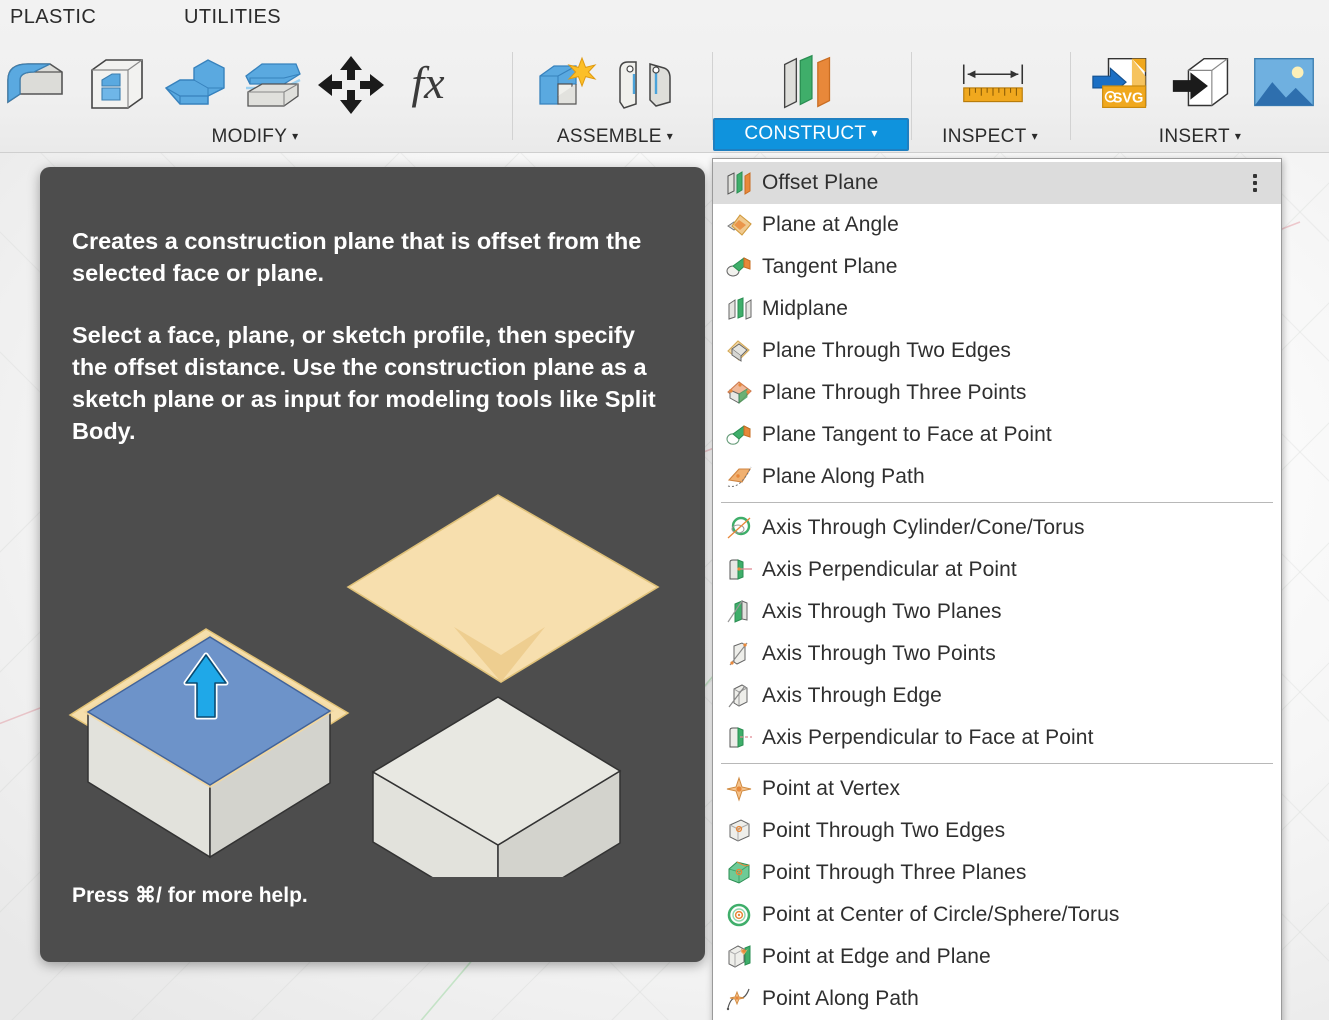  I want to click on more-options-icon, so click(1255, 183).